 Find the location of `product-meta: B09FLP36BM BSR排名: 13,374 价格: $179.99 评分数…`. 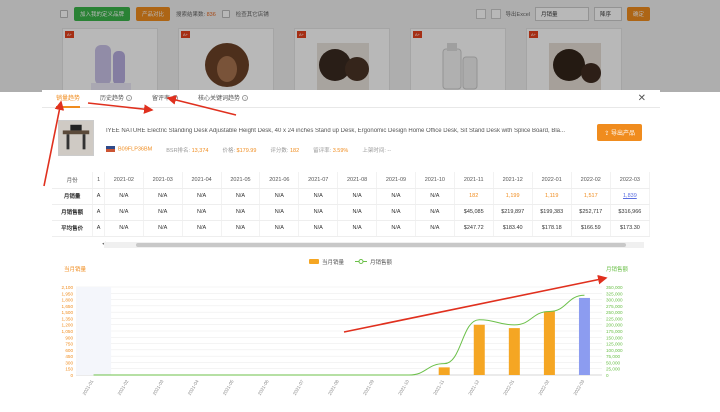

product-meta: B09FLP36BM BSR排名: 13,374 价格: $179.99 评分数… is located at coordinates (248, 150).